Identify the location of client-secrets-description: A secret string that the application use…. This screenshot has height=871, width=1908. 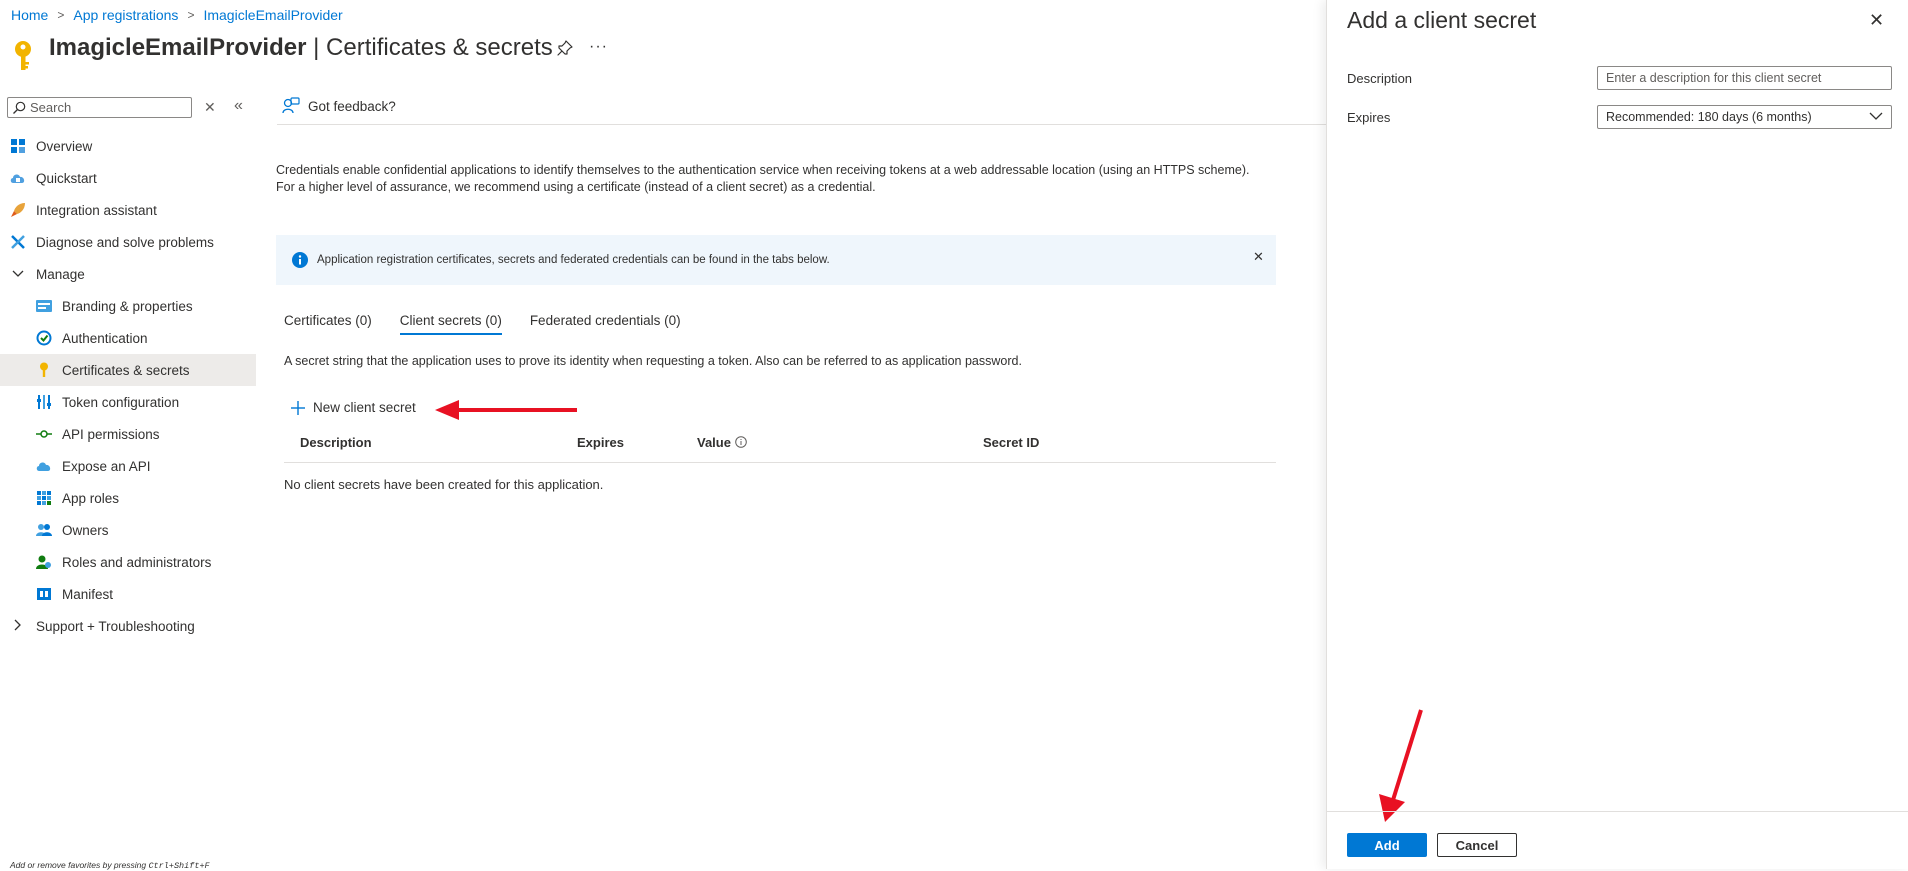
(653, 361).